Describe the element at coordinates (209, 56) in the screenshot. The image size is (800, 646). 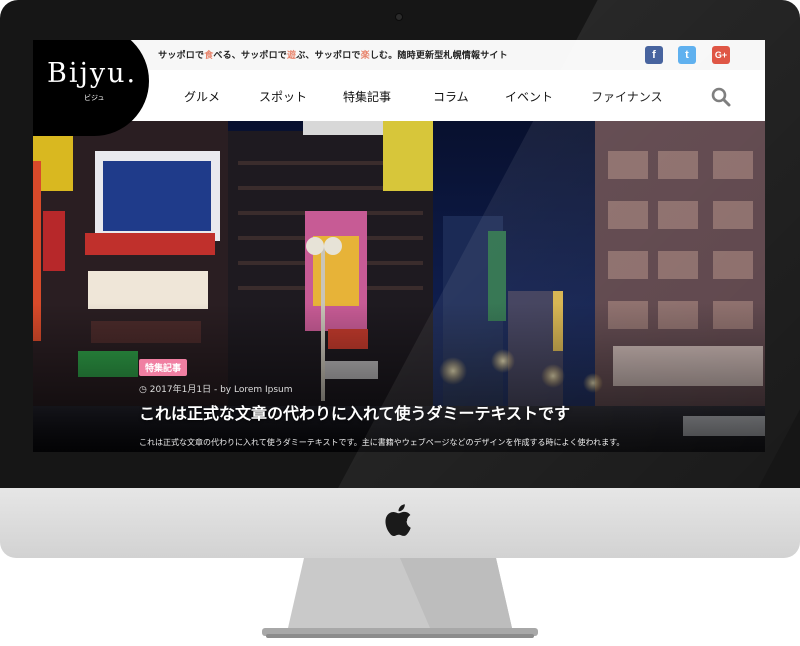
I see `tagline-highlight: 食` at that location.